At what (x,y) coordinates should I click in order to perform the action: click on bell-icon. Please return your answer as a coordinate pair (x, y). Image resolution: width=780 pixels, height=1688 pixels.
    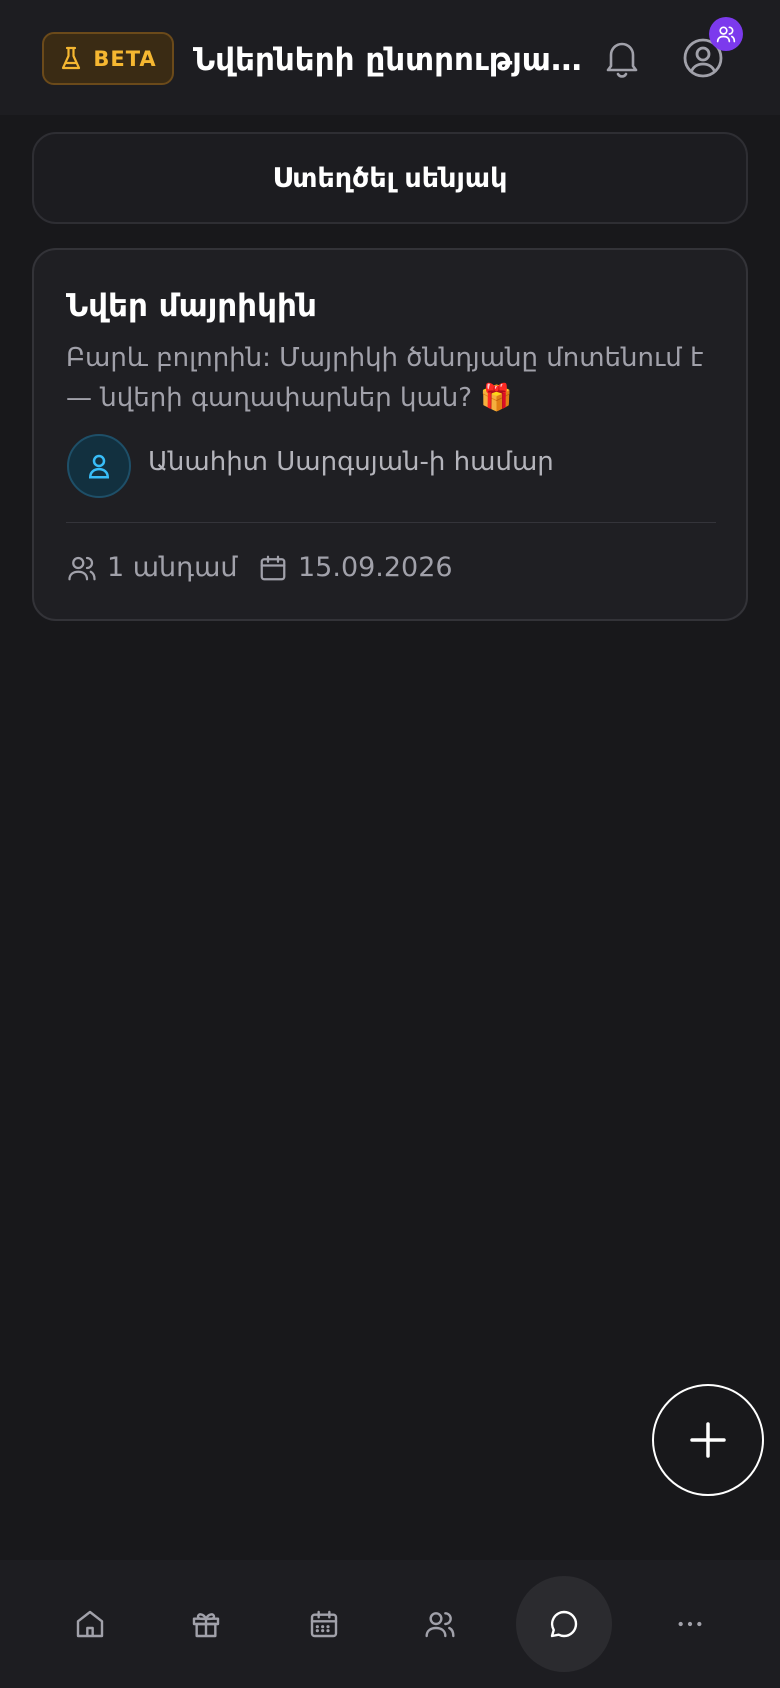
    Looking at the image, I should click on (622, 58).